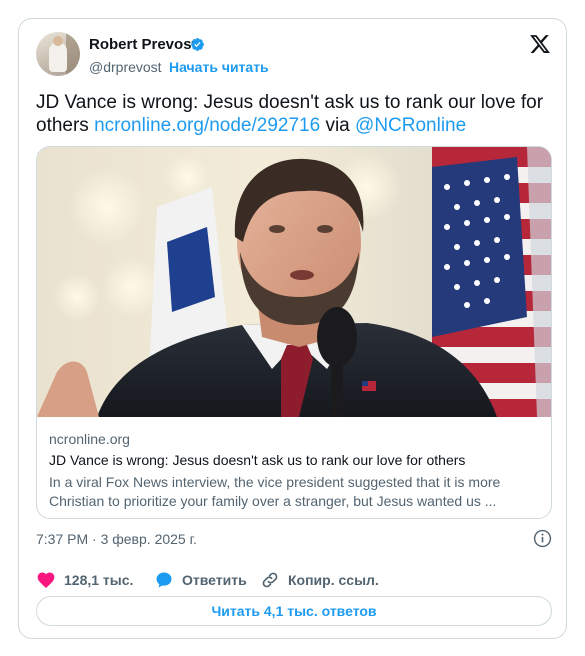 This screenshot has height=656, width=585. Describe the element at coordinates (214, 580) in the screenshot. I see `reply-label: Ответить` at that location.